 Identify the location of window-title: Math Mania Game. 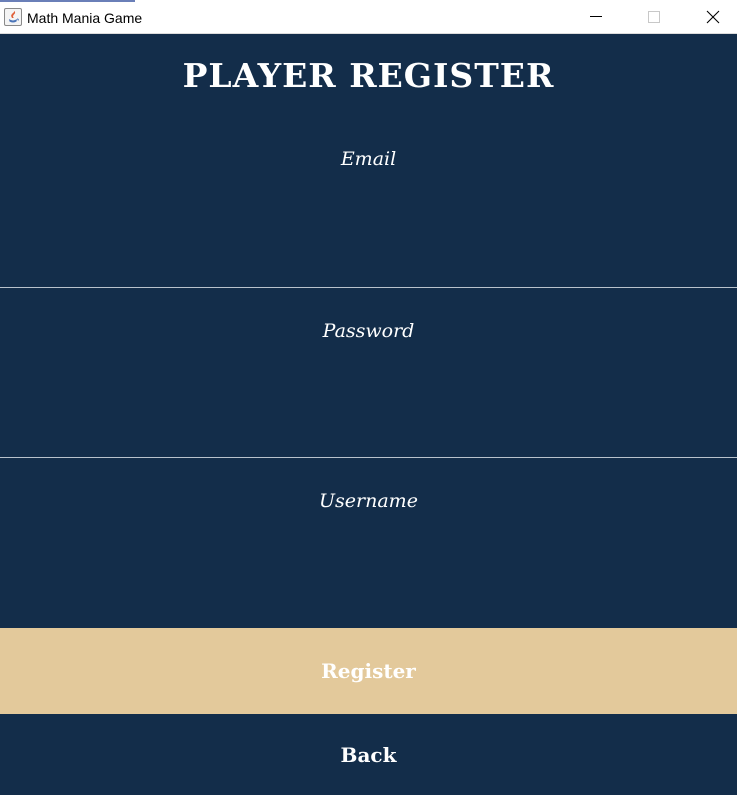
(85, 18).